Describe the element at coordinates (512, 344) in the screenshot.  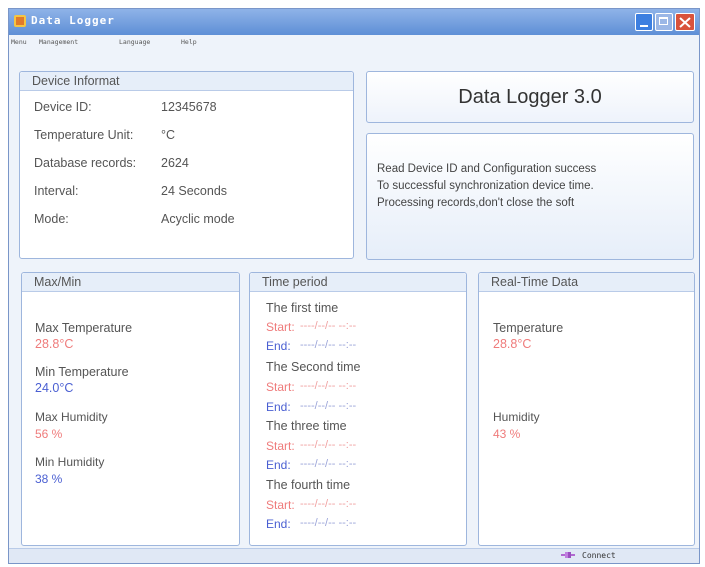
I see `temperature-value: 28.8°C` at that location.